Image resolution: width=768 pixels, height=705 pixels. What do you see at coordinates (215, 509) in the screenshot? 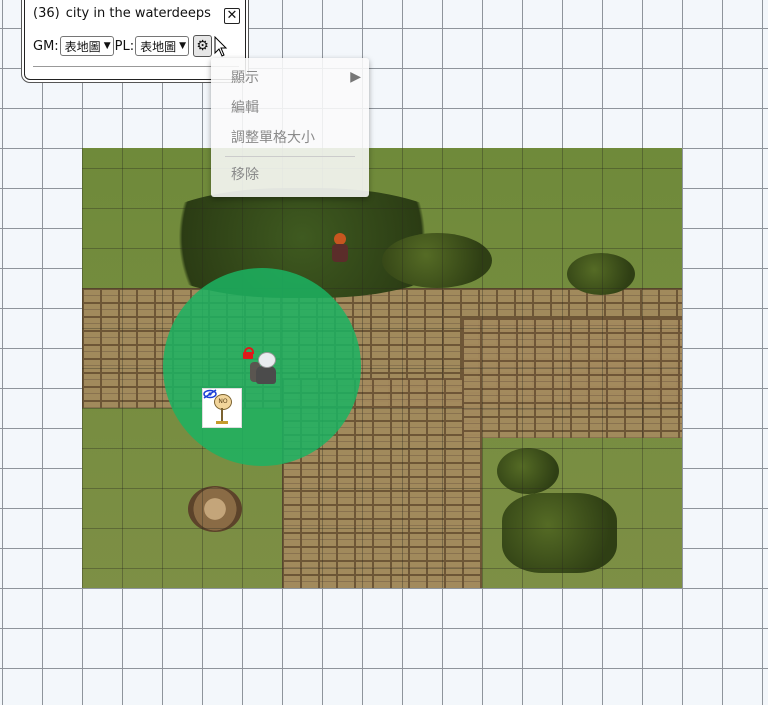
I see `tree-stump` at bounding box center [215, 509].